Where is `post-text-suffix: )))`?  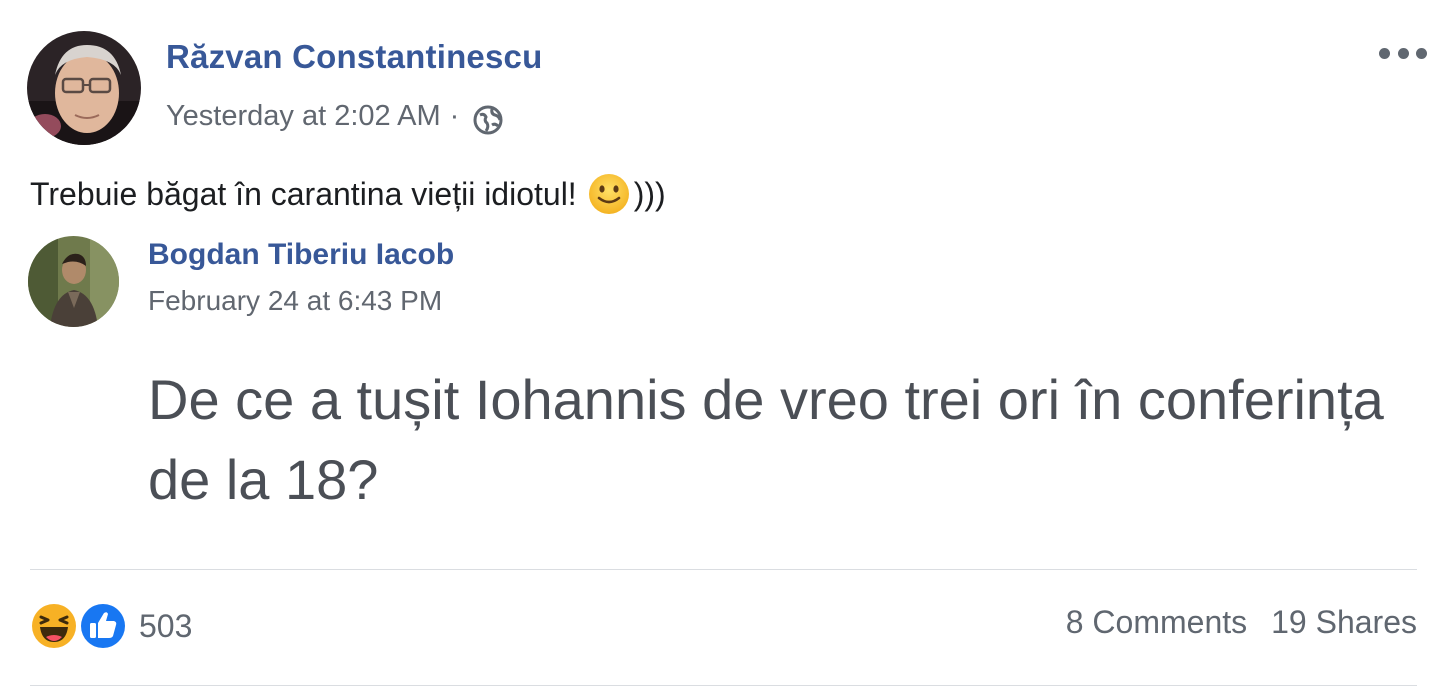
post-text-suffix: ))) is located at coordinates (649, 193).